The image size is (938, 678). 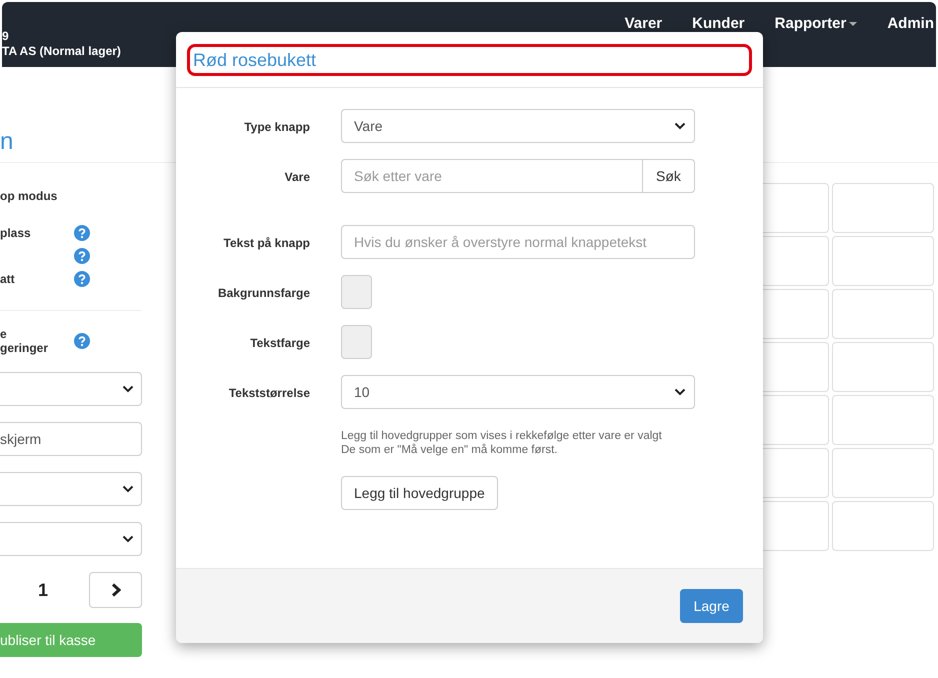 What do you see at coordinates (71, 439) in the screenshot?
I see `text-field: skjerm` at bounding box center [71, 439].